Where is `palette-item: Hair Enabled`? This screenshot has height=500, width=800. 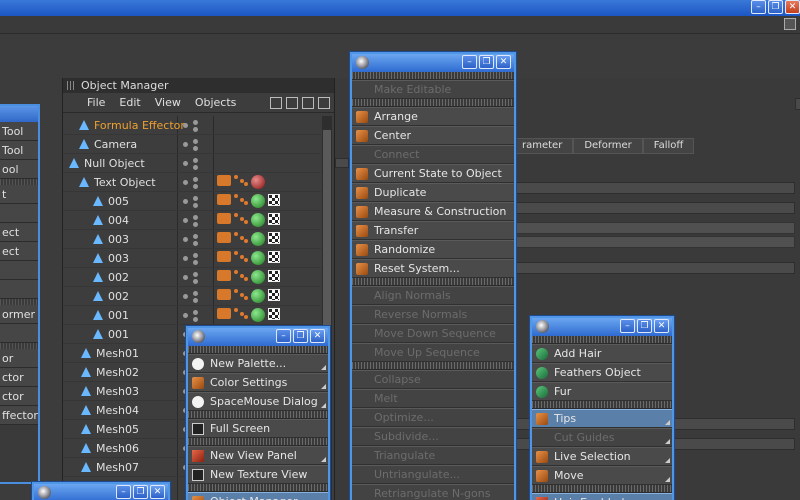
palette-item: Hair Enabled is located at coordinates (602, 496).